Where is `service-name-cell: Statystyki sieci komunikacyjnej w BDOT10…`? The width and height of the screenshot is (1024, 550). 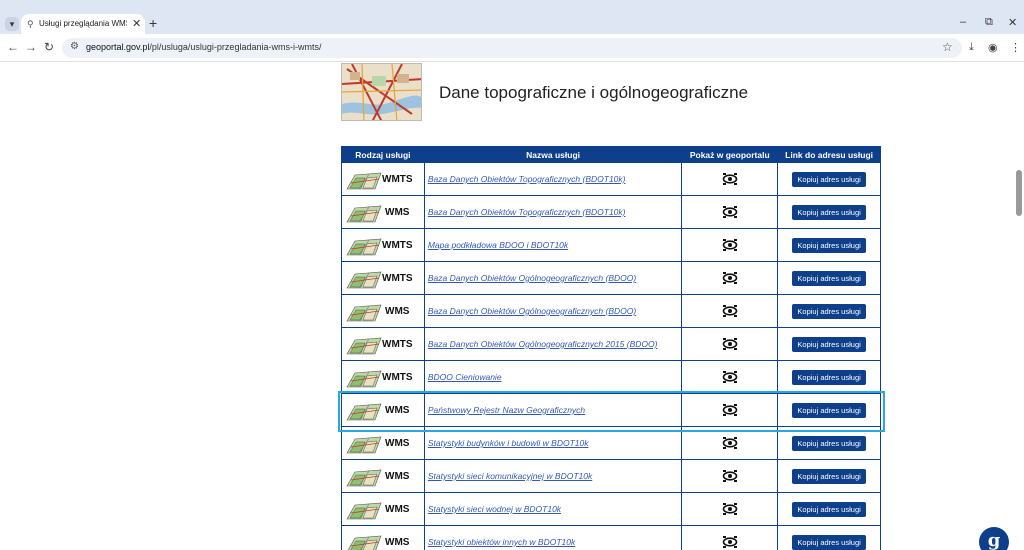 service-name-cell: Statystyki sieci komunikacyjnej w BDOT10… is located at coordinates (553, 476).